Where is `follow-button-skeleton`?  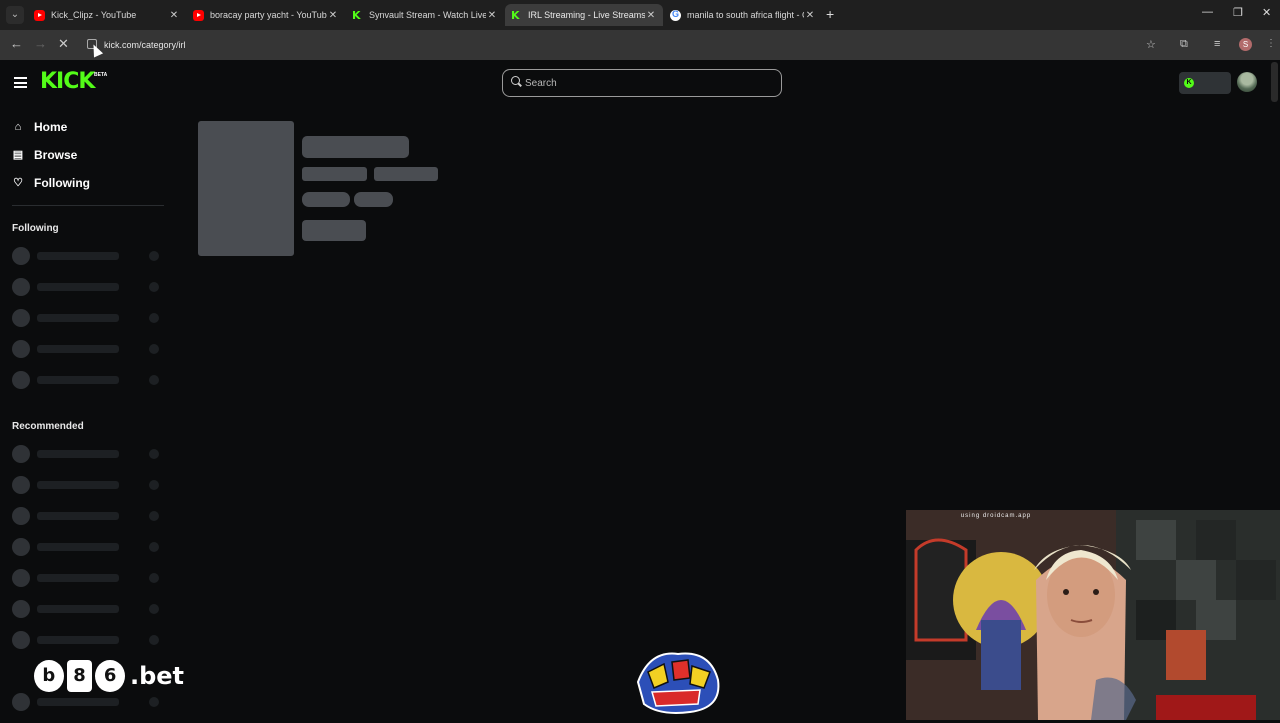
follow-button-skeleton is located at coordinates (334, 230).